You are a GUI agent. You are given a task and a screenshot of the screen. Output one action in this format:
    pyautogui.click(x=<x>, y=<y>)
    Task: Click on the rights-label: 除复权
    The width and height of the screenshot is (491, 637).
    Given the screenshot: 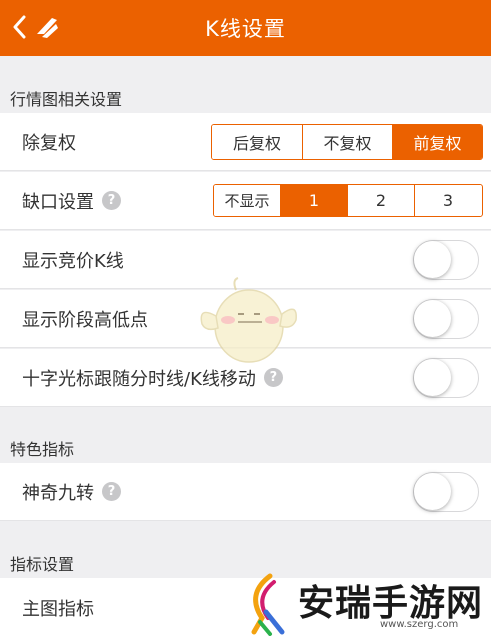 What is the action you would take?
    pyautogui.click(x=49, y=143)
    